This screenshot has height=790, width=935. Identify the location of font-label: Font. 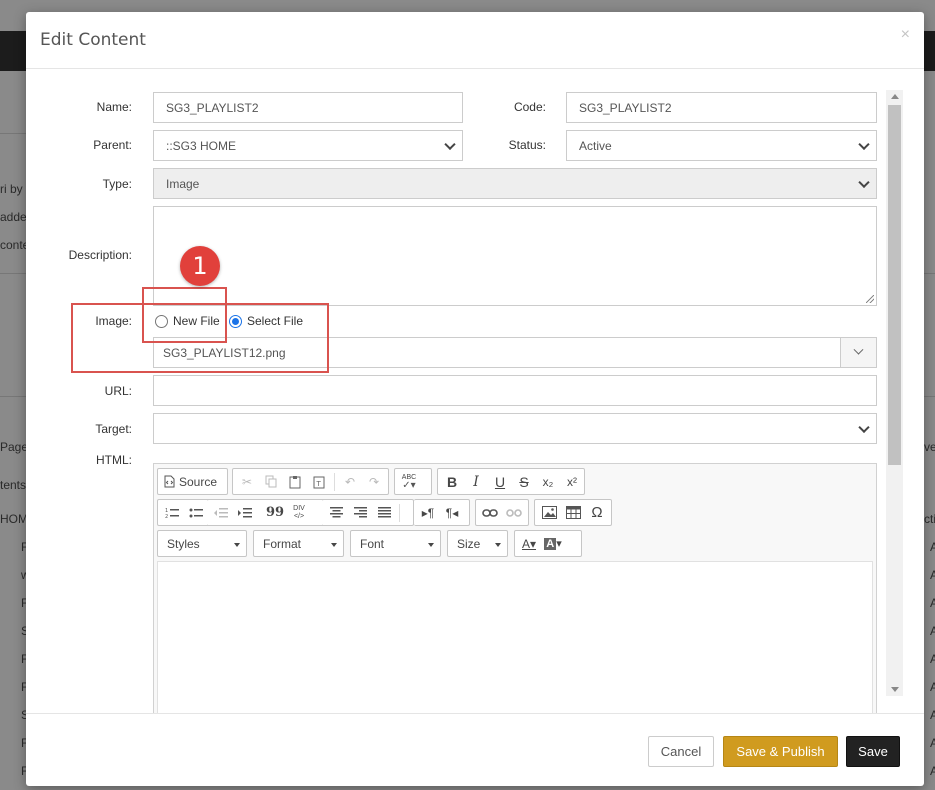
(372, 543).